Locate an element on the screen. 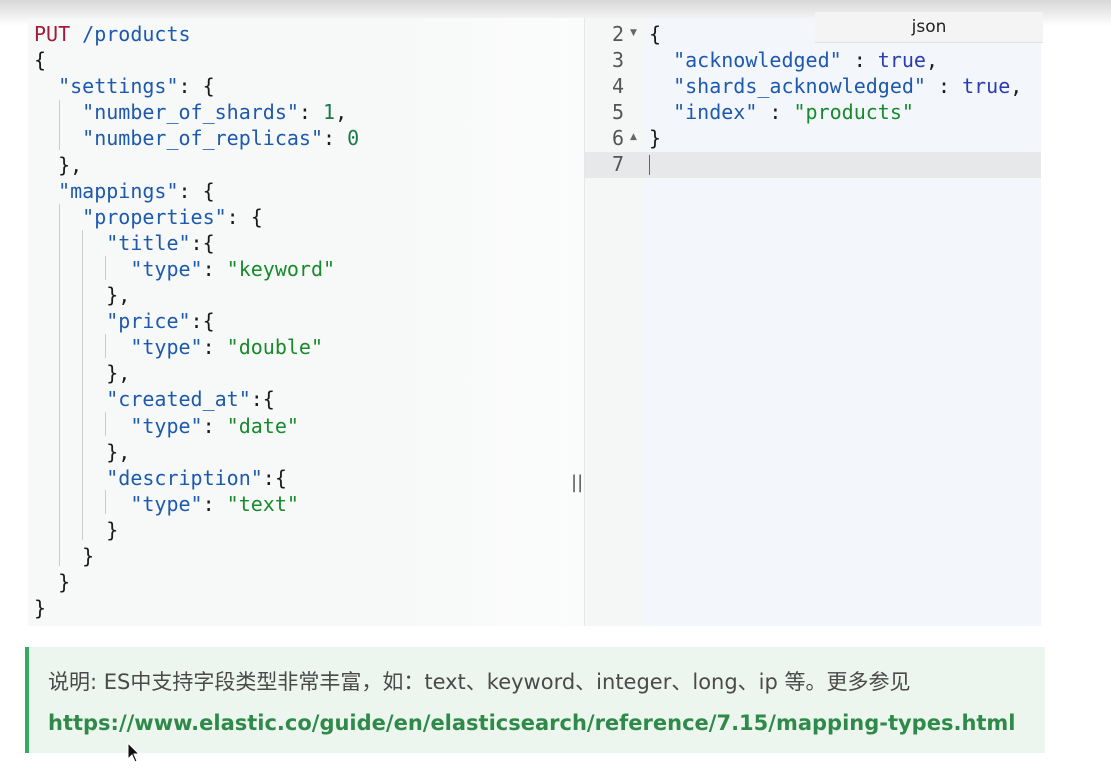  code-token: "properties" is located at coordinates (154, 216).